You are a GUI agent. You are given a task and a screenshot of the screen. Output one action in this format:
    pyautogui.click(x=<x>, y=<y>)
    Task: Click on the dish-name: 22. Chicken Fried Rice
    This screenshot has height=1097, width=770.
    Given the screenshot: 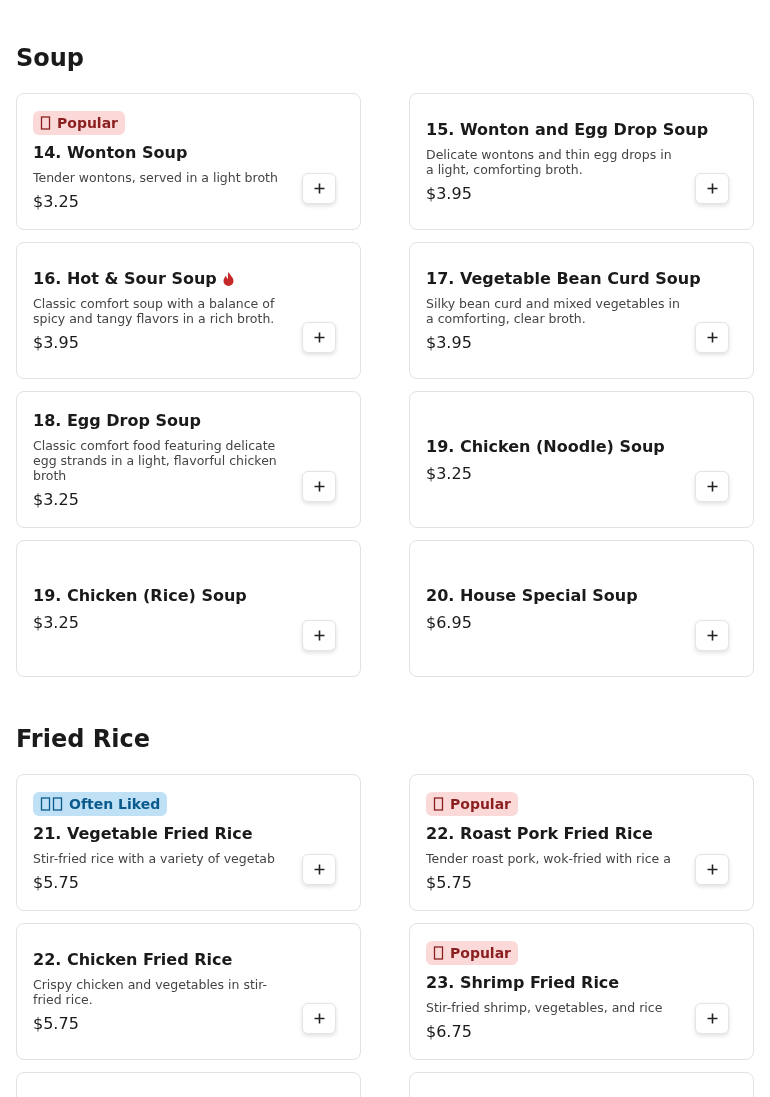 What is the action you would take?
    pyautogui.click(x=133, y=960)
    